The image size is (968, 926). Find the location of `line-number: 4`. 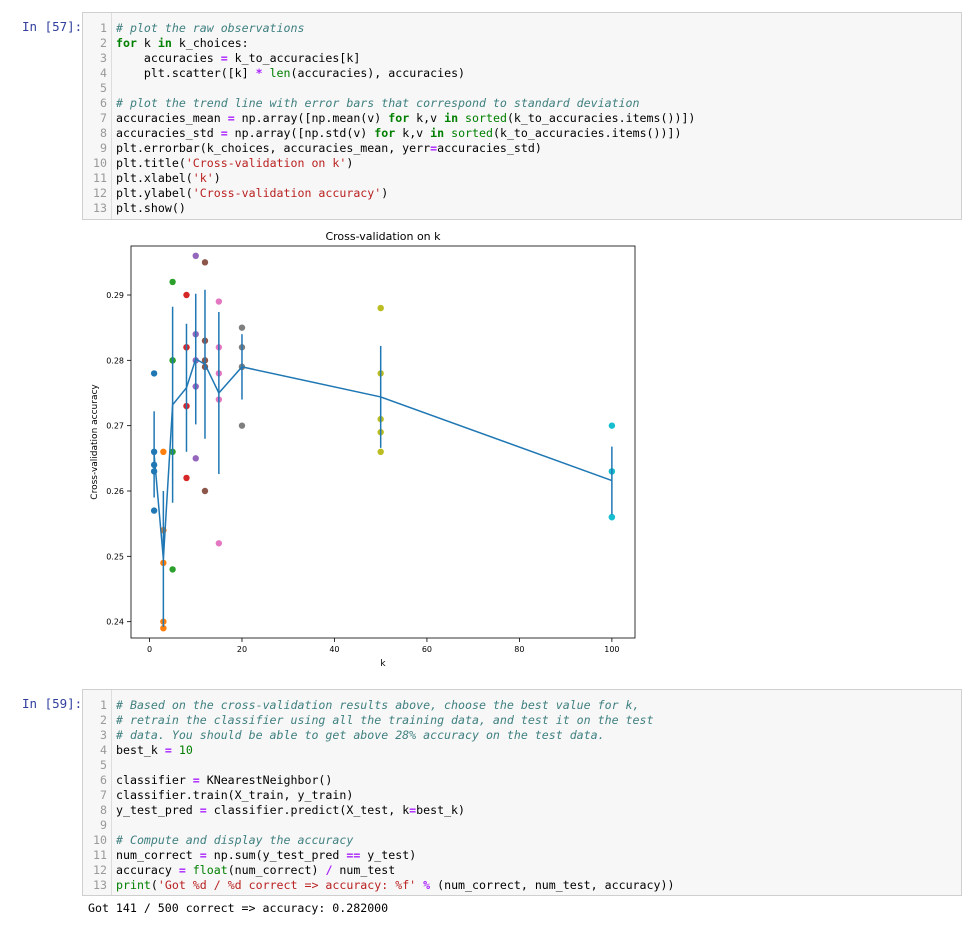

line-number: 4 is located at coordinates (103, 73).